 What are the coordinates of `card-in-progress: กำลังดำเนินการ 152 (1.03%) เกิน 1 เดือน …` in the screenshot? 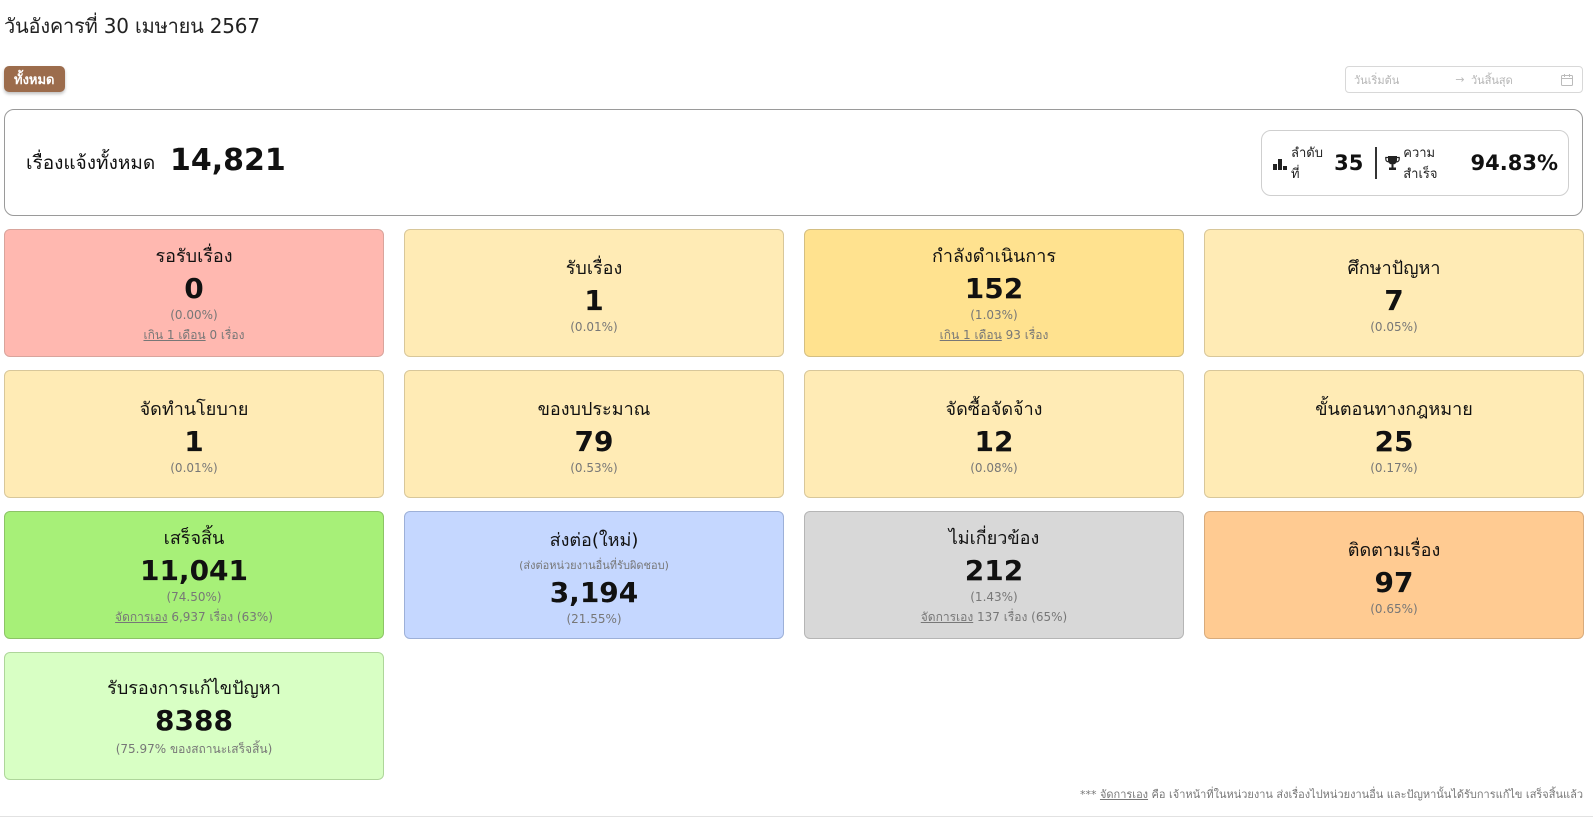 It's located at (994, 293).